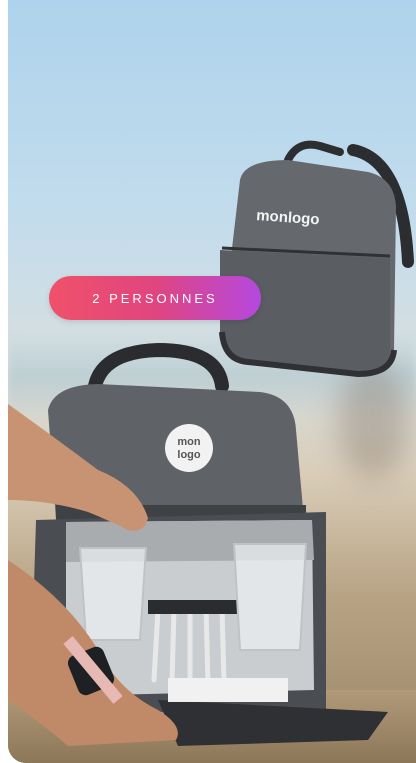  What do you see at coordinates (189, 442) in the screenshot?
I see `picnic-backpack-logo-line1: mon` at bounding box center [189, 442].